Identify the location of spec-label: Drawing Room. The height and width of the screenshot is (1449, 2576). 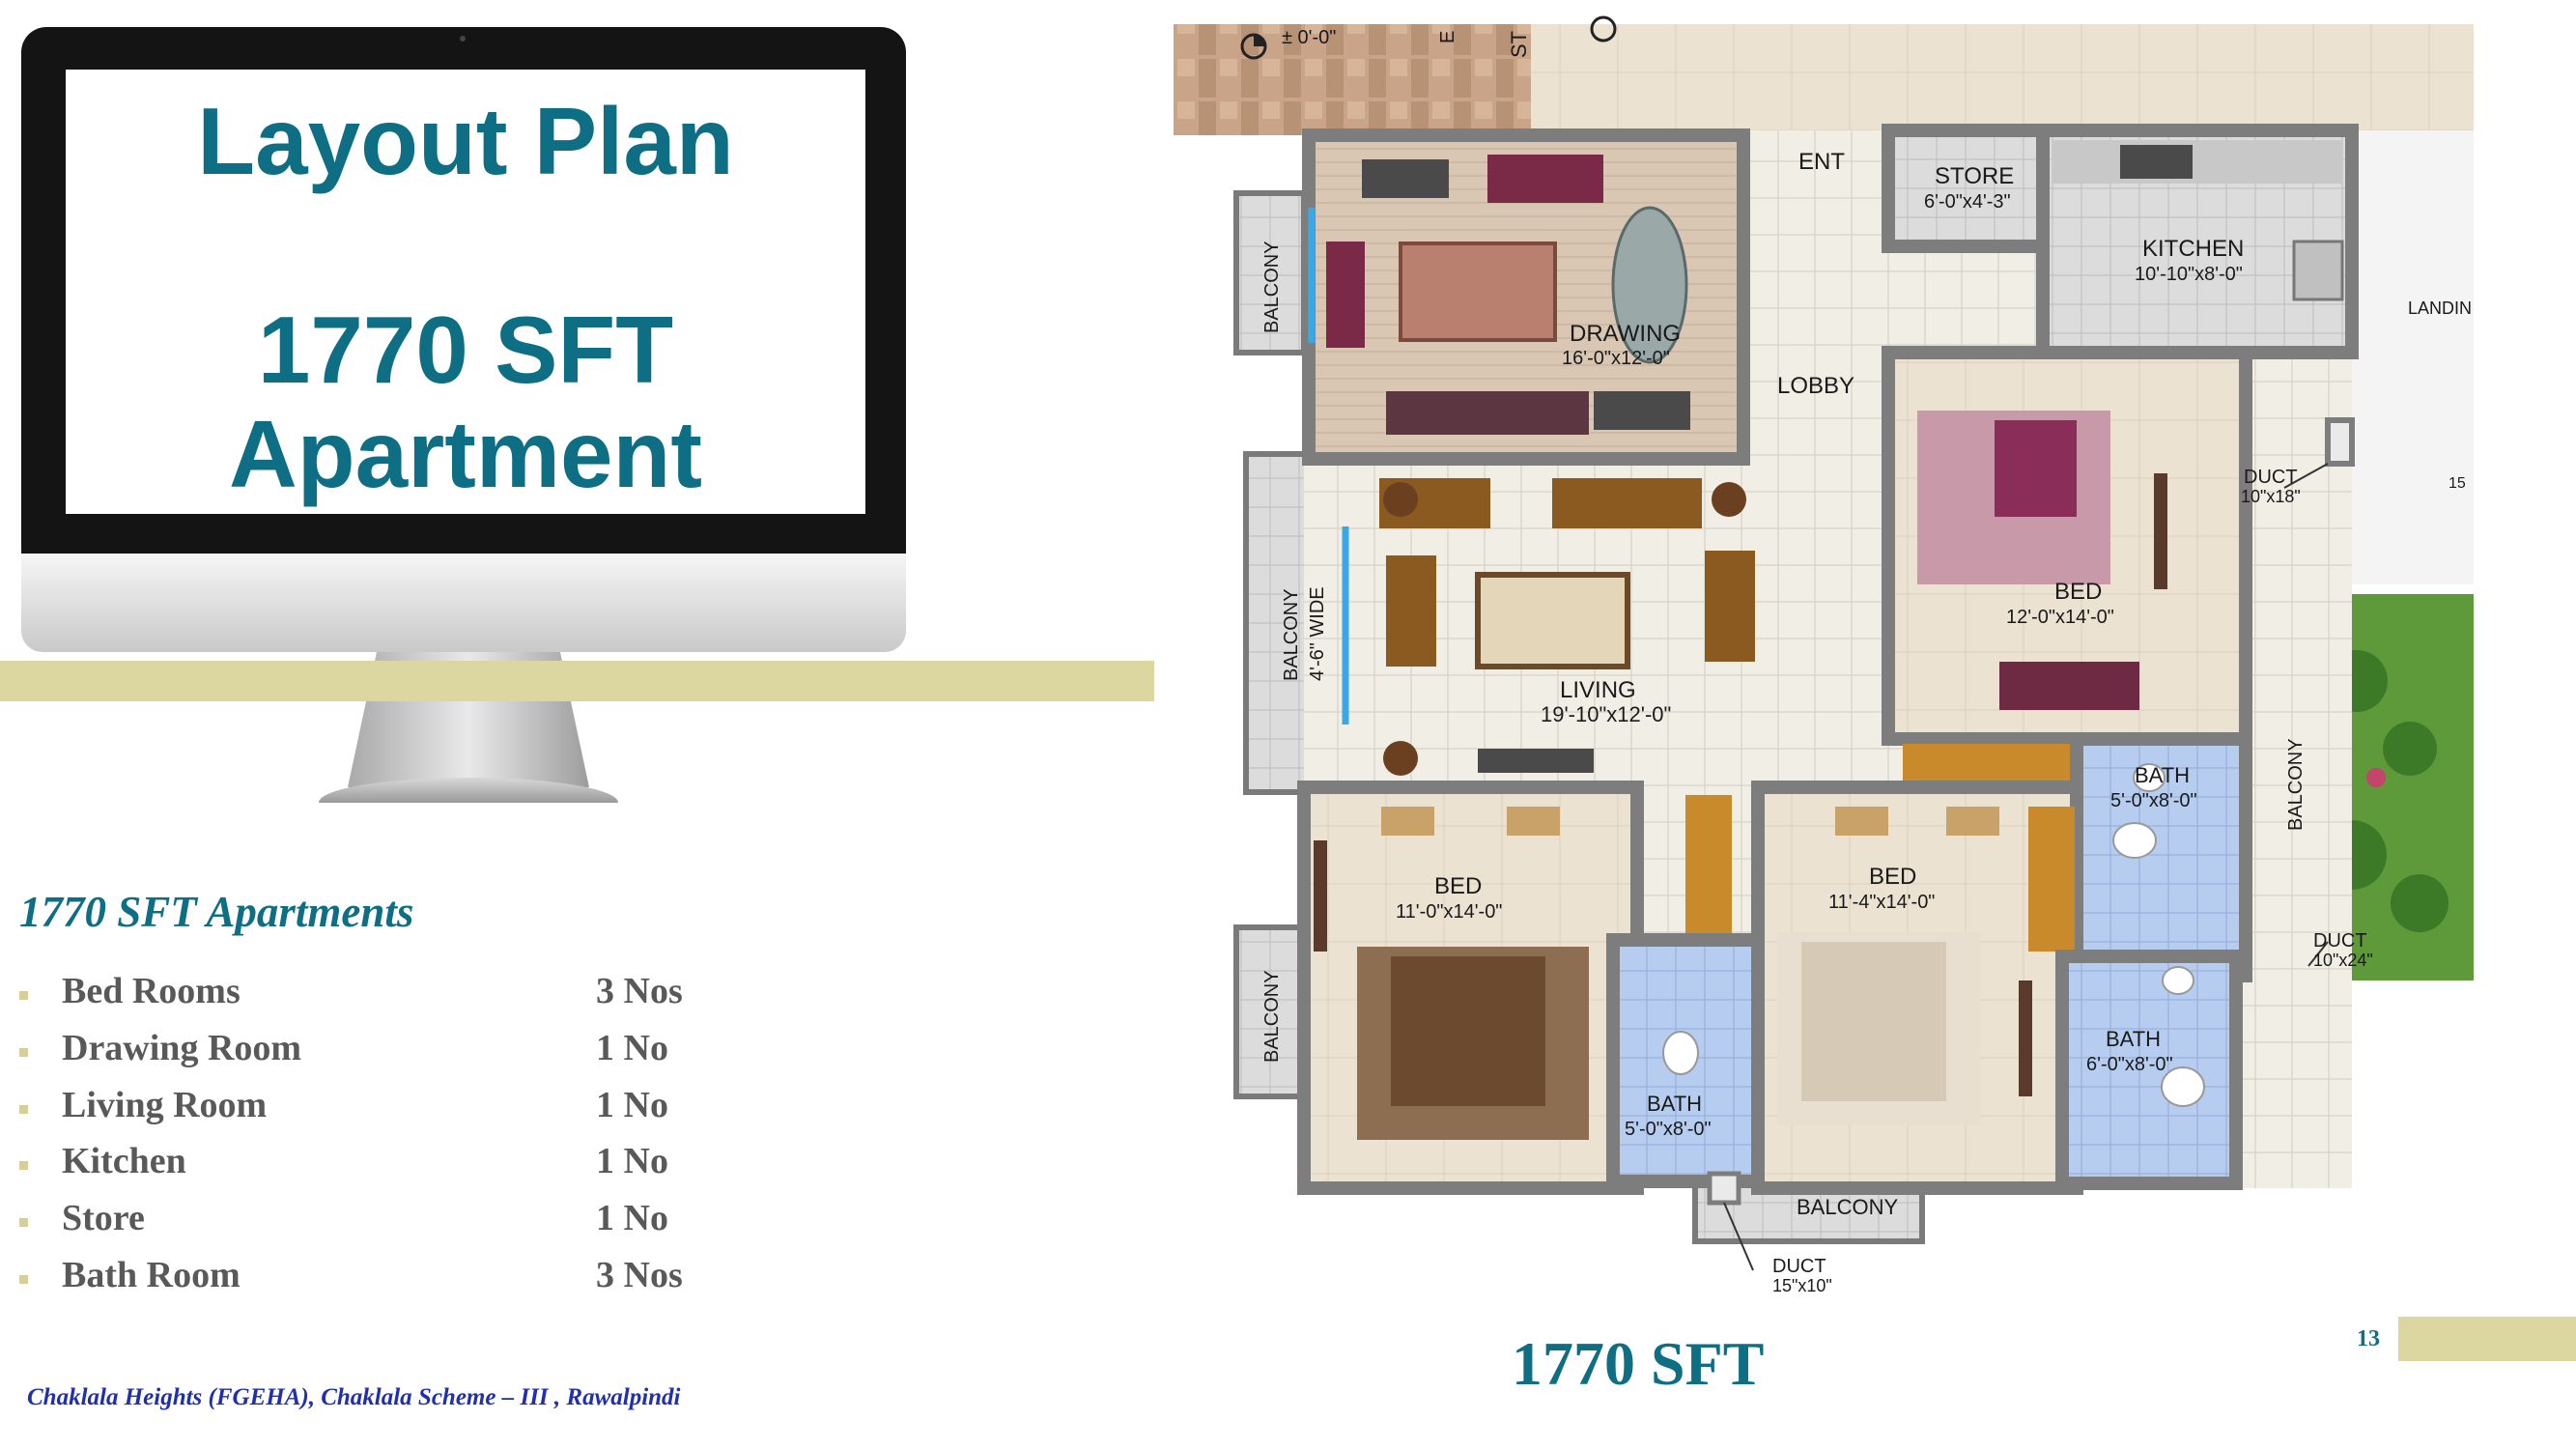
(182, 1048).